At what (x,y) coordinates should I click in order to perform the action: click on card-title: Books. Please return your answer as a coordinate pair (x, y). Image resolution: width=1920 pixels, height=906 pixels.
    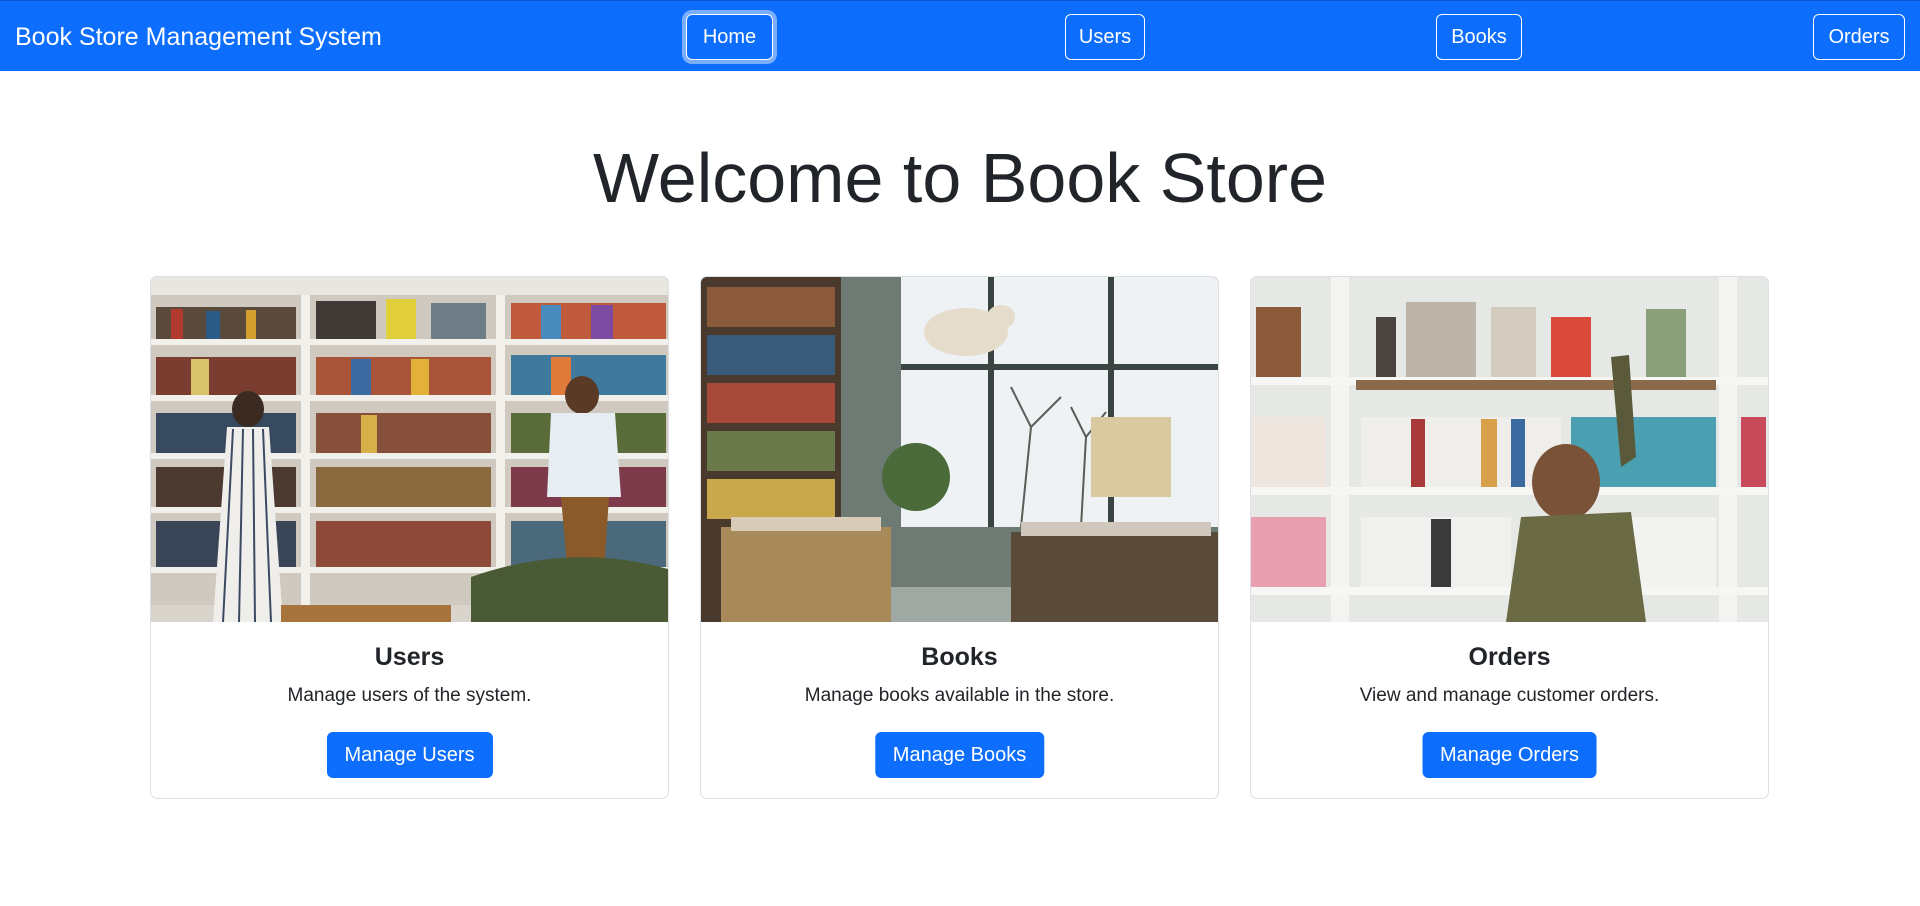
    Looking at the image, I should click on (959, 657).